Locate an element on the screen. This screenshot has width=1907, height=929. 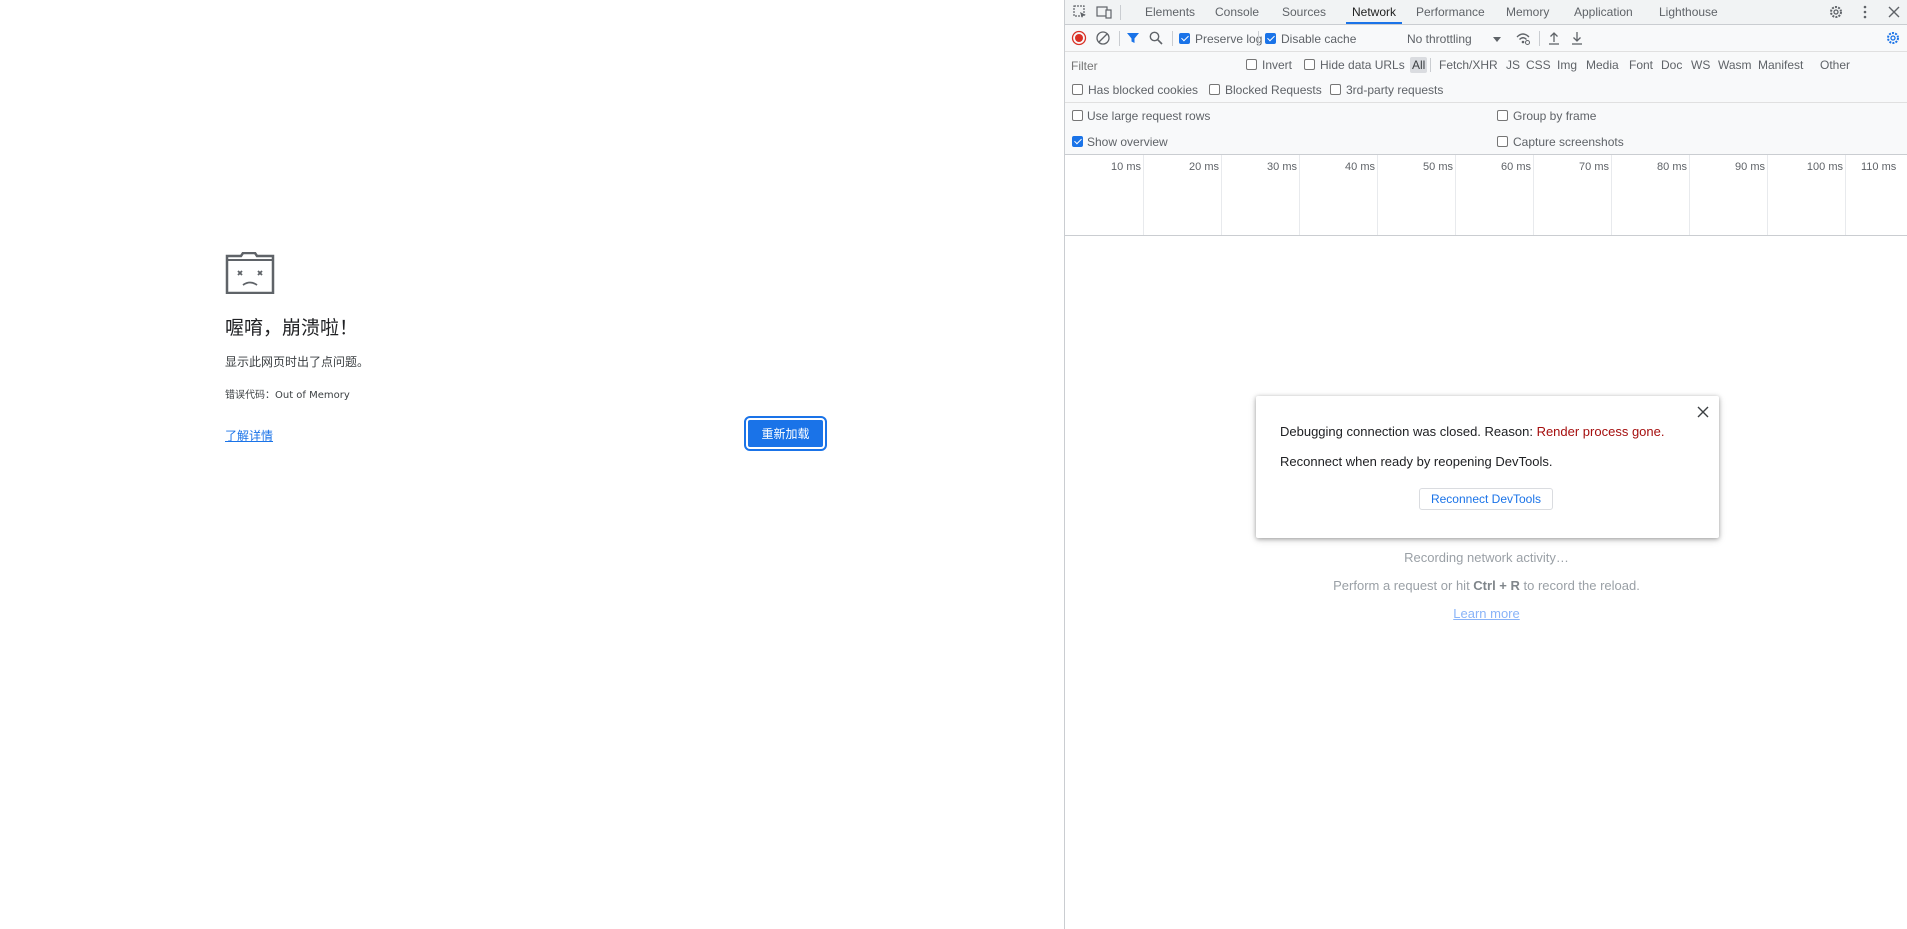
timeline-tick-label: 10 ms is located at coordinates (1126, 167).